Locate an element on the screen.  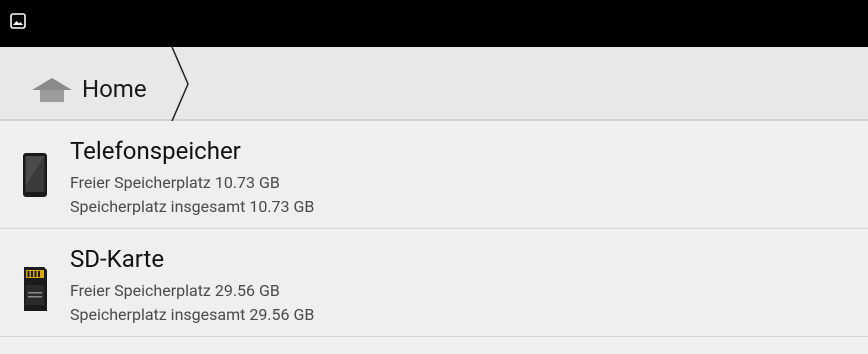
storage-title: SD-Karte is located at coordinates (117, 259).